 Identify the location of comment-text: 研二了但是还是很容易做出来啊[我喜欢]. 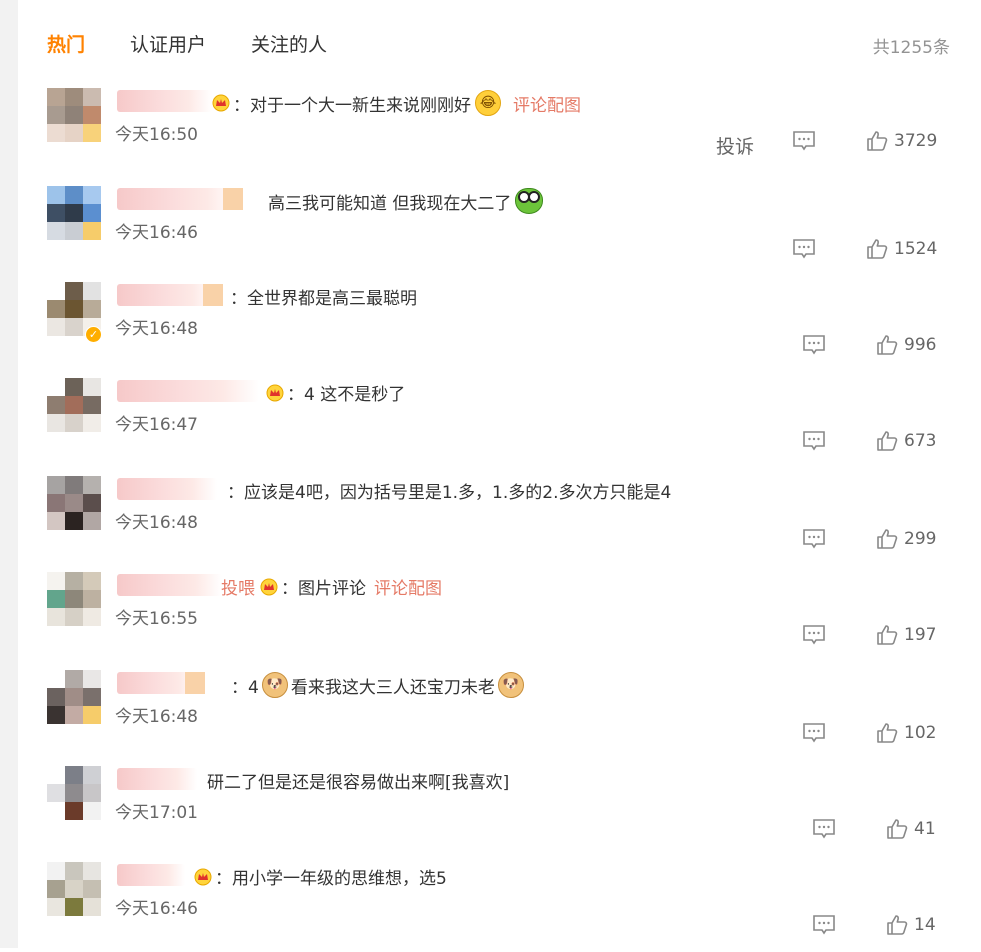
(358, 783).